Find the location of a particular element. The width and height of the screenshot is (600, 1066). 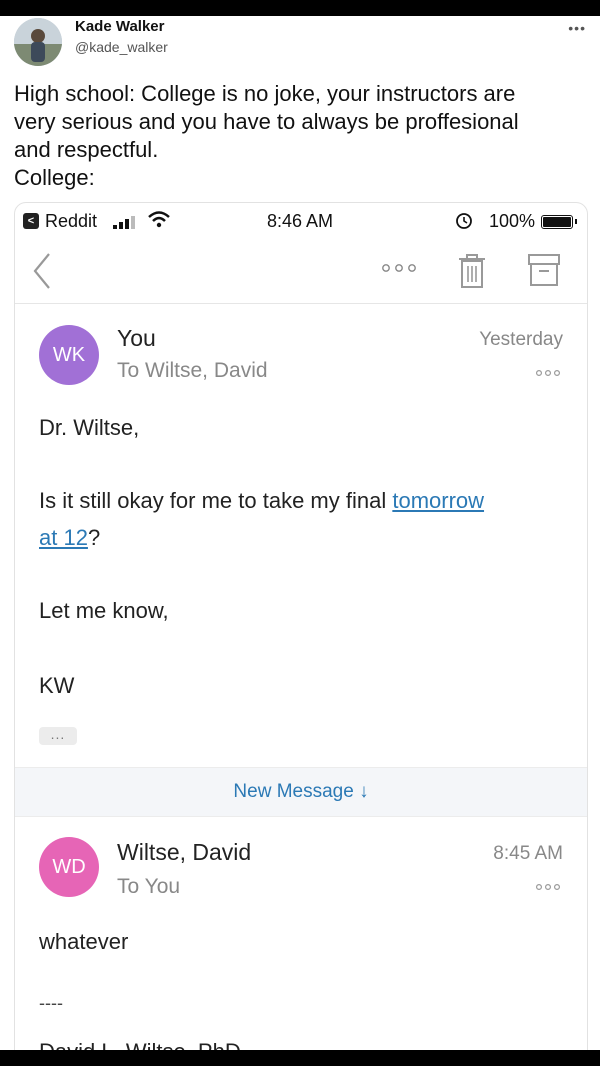

body-text: ? is located at coordinates (94, 537).